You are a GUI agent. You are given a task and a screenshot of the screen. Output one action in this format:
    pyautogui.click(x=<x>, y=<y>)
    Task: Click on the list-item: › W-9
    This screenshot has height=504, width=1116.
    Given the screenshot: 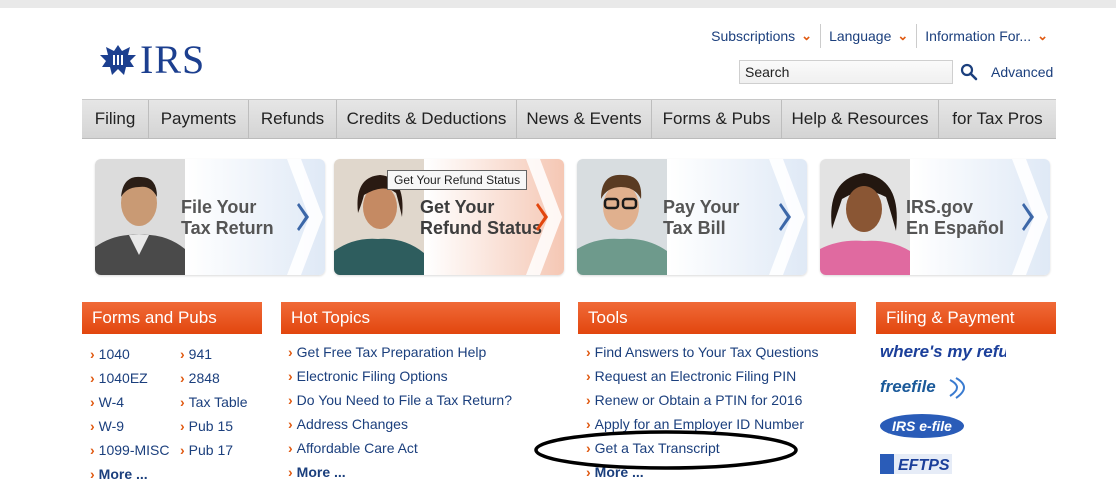 What is the action you would take?
    pyautogui.click(x=129, y=426)
    